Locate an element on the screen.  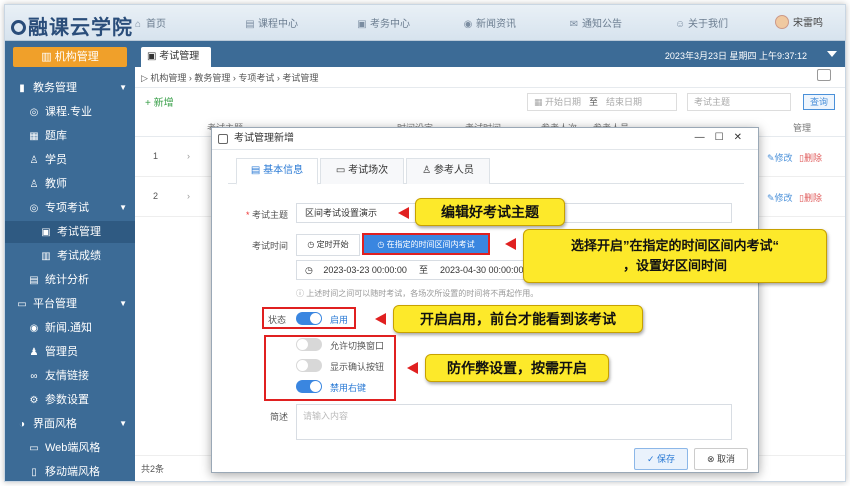
sidebar-item-label: 题库 is located at coordinates (56, 136).